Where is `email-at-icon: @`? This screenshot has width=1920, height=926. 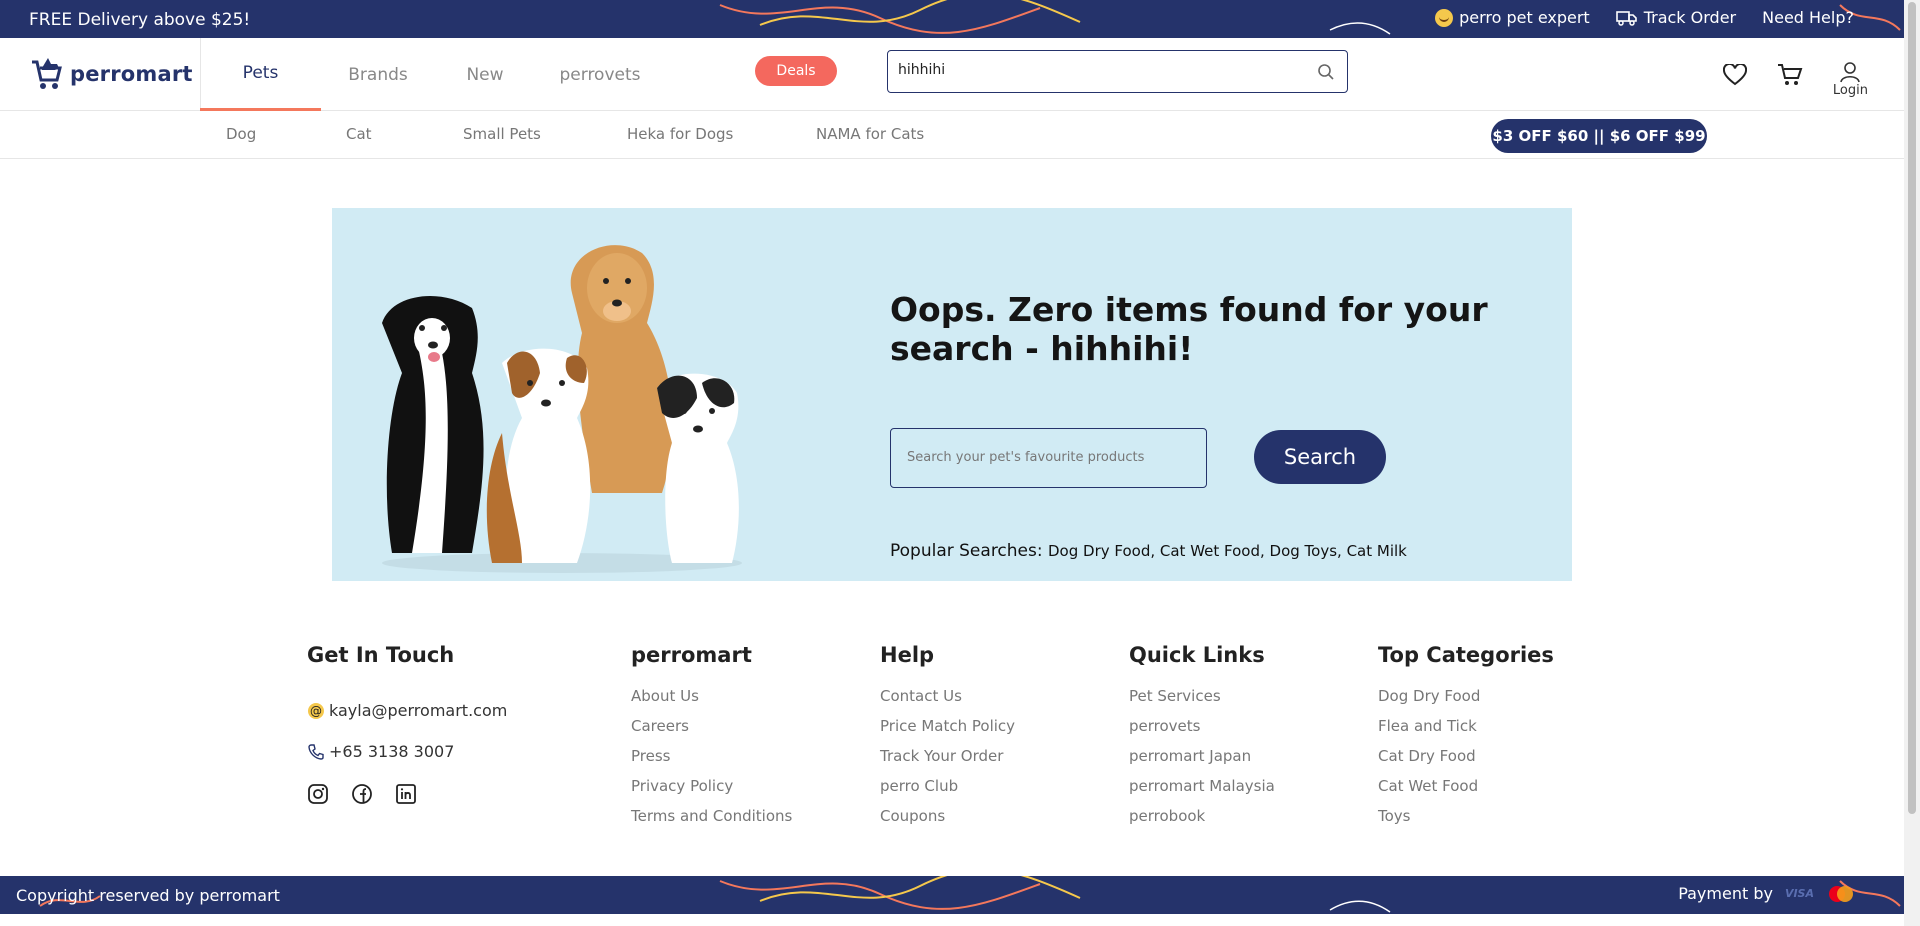 email-at-icon: @ is located at coordinates (316, 710).